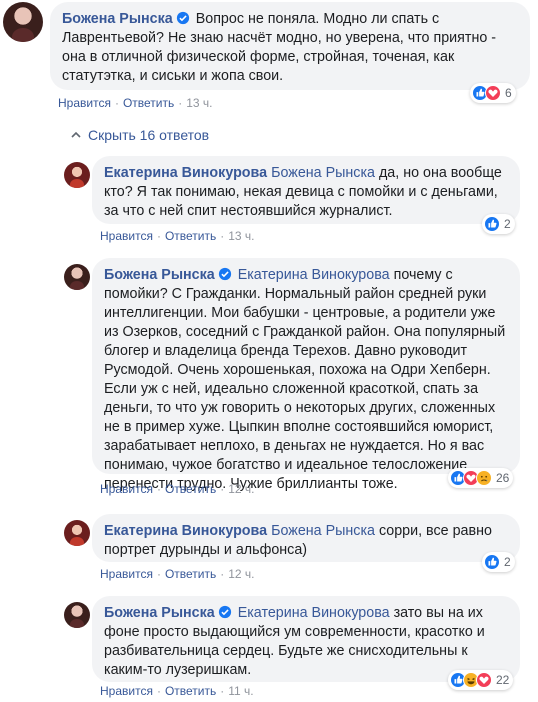 This screenshot has height=702, width=538. I want to click on comment-text-line: сорри, все равно, so click(435, 531).